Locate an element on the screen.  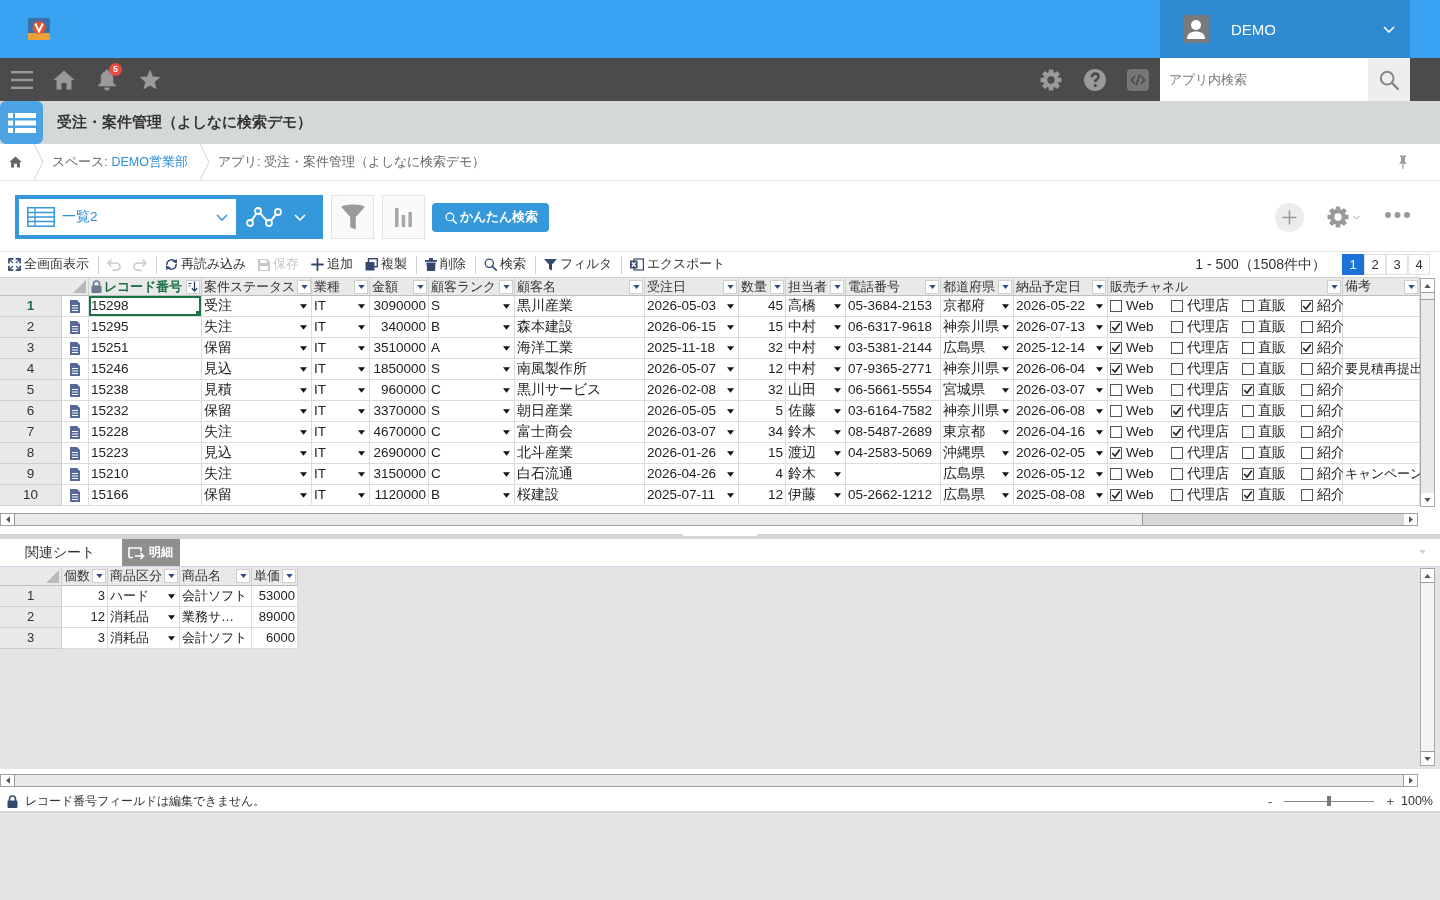
dropdown-cell: 2025-08-08 is located at coordinates (1061, 495).